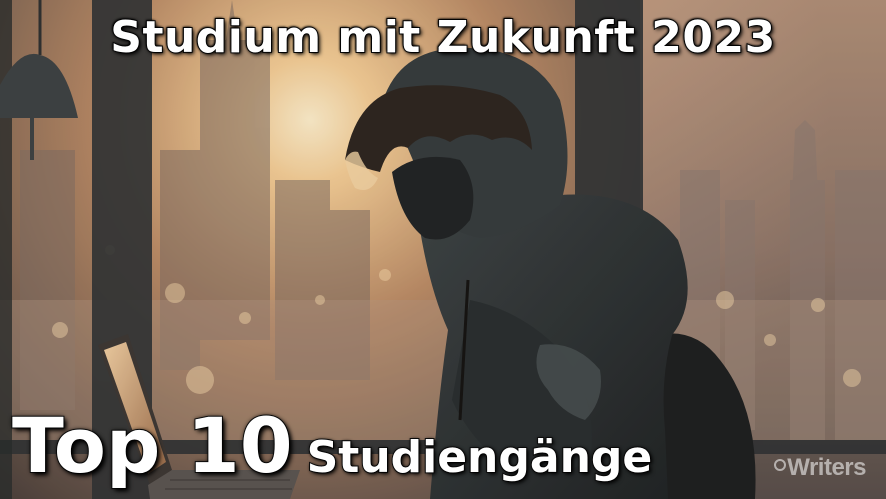 This screenshot has width=886, height=499. I want to click on subject-label: Studiengänge, so click(480, 457).